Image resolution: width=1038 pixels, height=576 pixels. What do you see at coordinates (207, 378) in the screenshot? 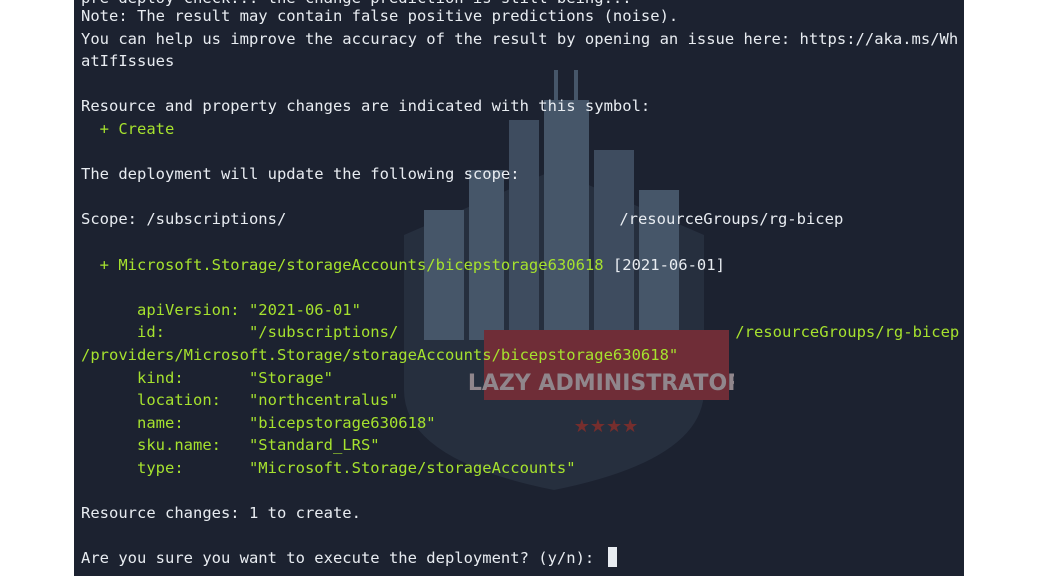
I see `line-kind: kind: "Storage"` at bounding box center [207, 378].